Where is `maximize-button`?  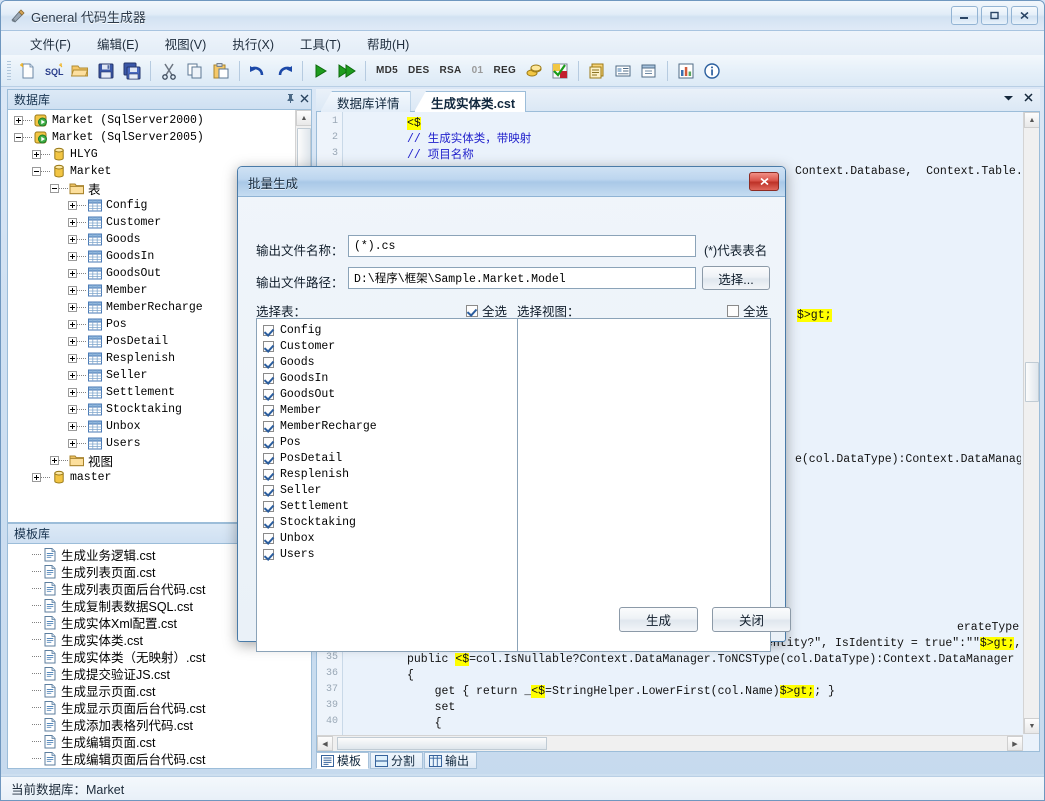 maximize-button is located at coordinates (994, 15).